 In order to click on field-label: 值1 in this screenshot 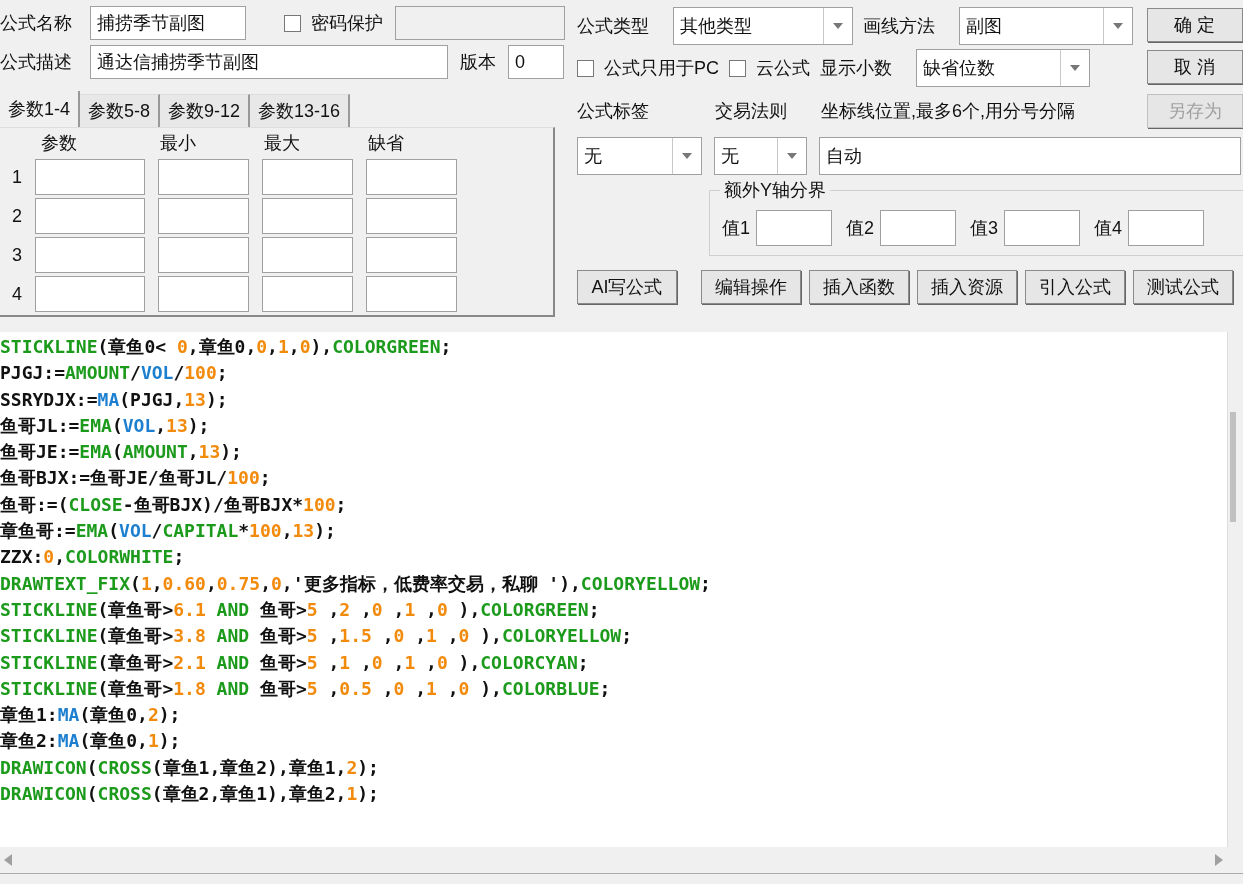, I will do `click(736, 228)`.